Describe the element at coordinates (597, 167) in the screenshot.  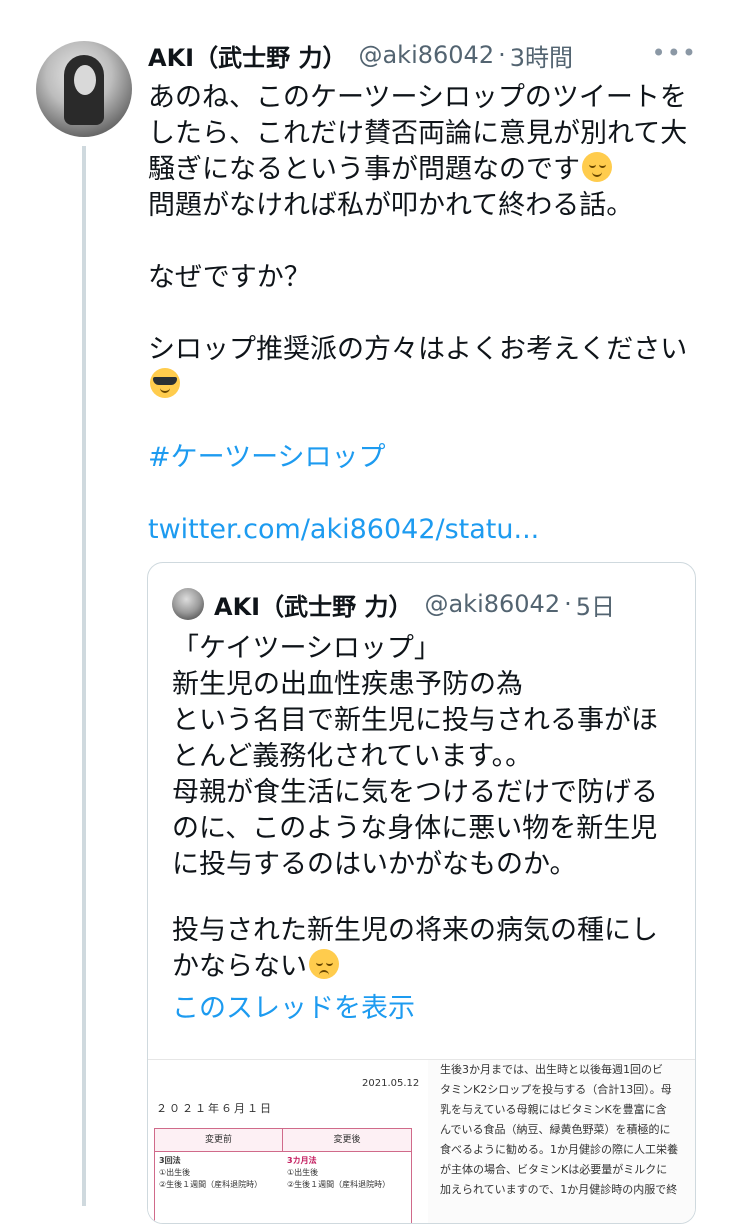
I see `relieved-face-icon` at that location.